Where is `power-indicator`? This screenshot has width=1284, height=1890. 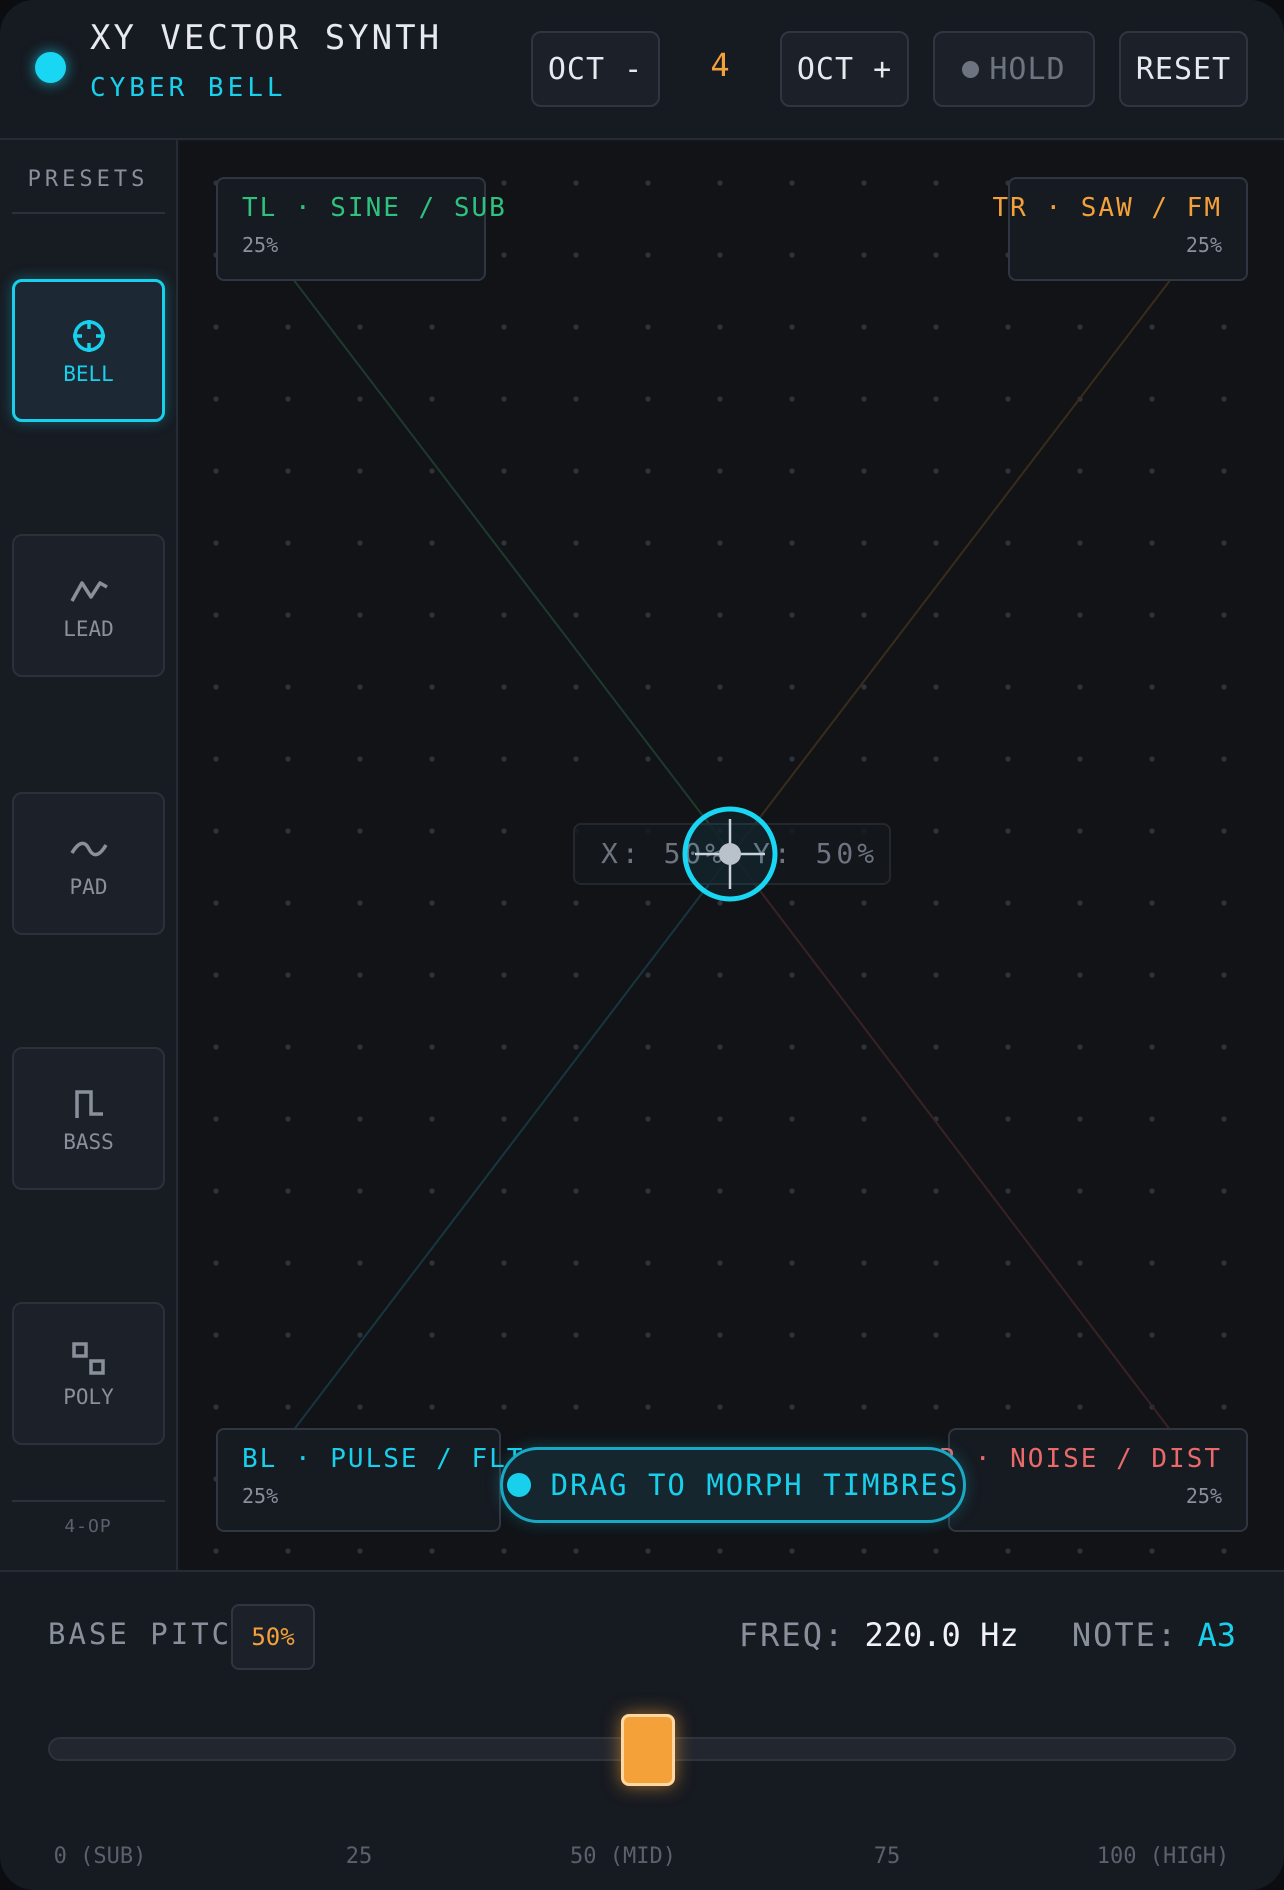
power-indicator is located at coordinates (50, 67).